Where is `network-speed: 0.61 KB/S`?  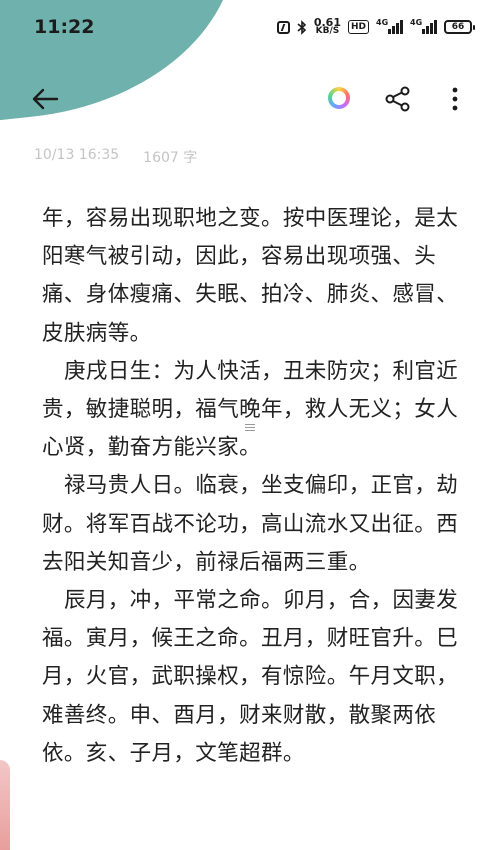 network-speed: 0.61 KB/S is located at coordinates (327, 26).